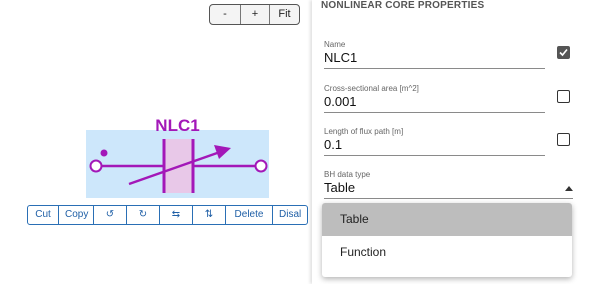  What do you see at coordinates (364, 131) in the screenshot?
I see `length-label: Length of flux path [m]` at bounding box center [364, 131].